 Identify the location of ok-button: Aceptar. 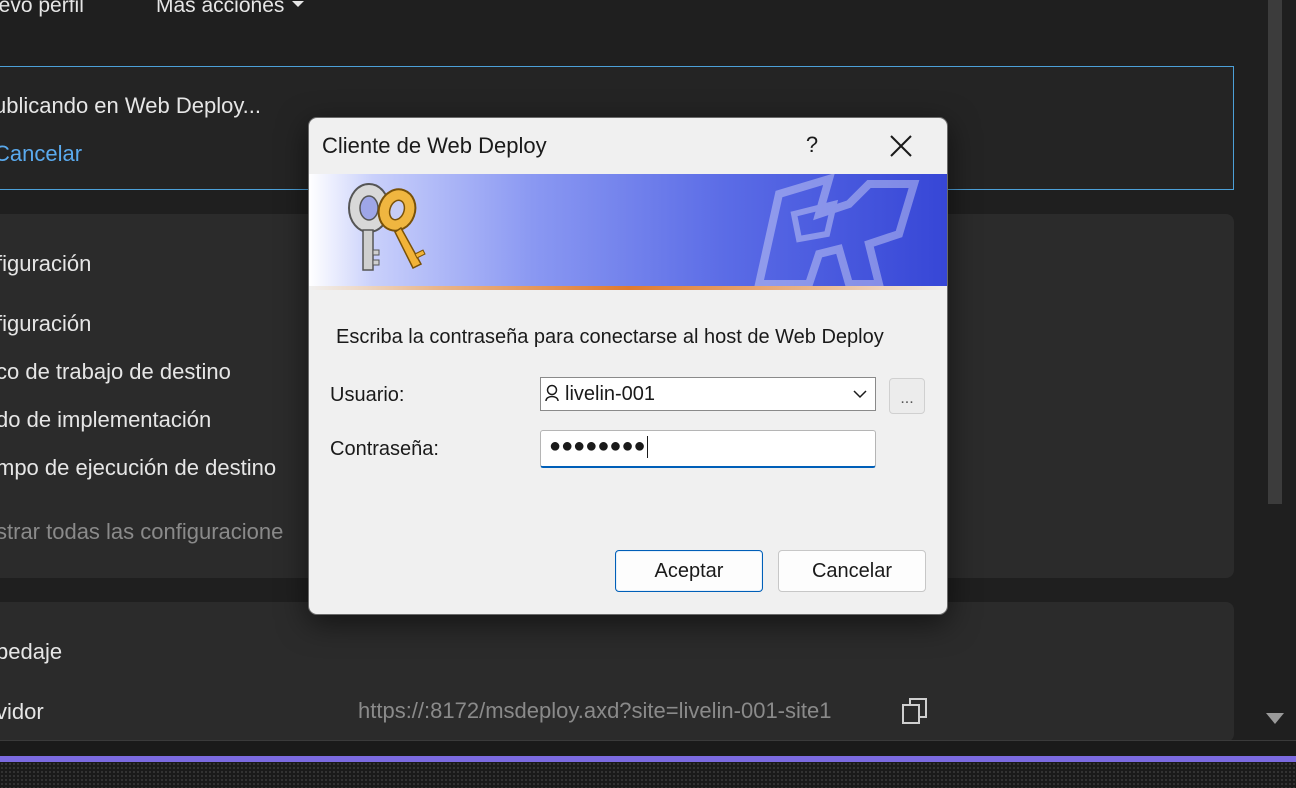
(689, 571).